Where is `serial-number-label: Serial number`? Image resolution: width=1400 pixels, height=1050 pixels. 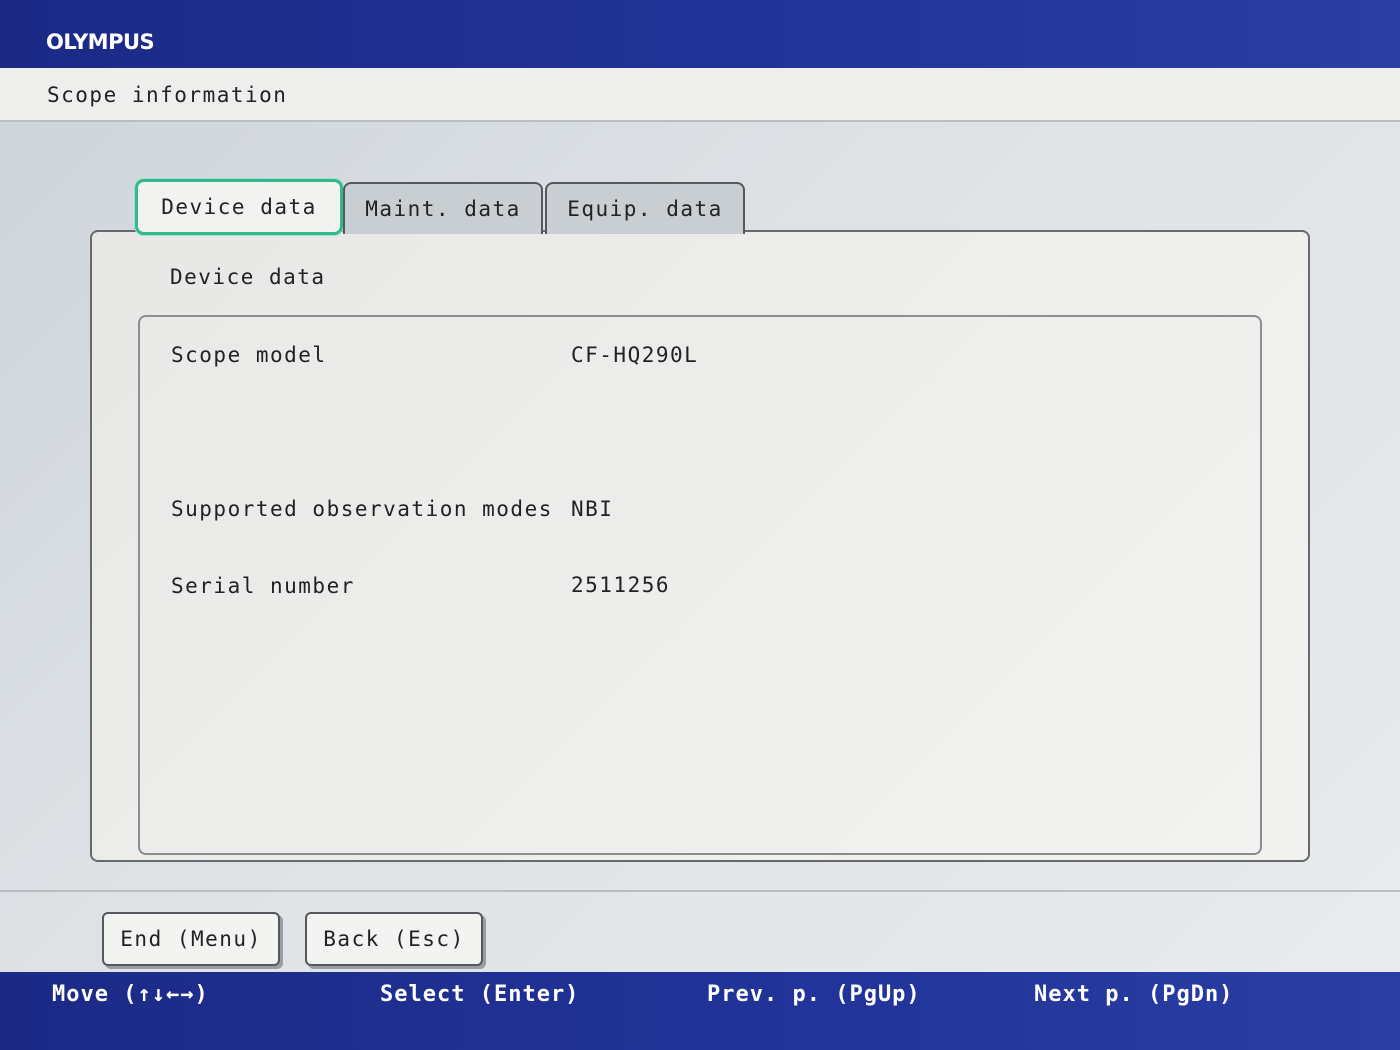 serial-number-label: Serial number is located at coordinates (263, 586).